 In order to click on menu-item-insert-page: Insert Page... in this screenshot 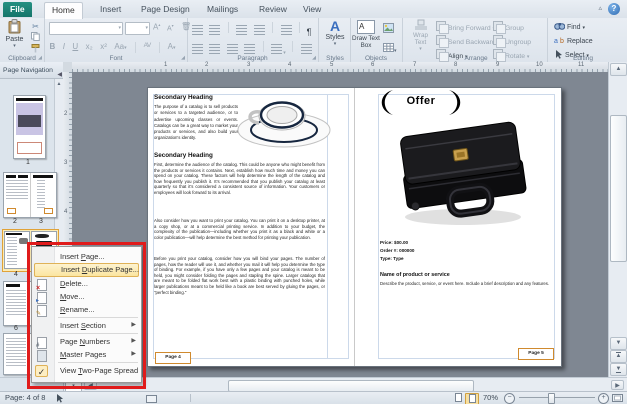, I will do `click(86, 256)`.